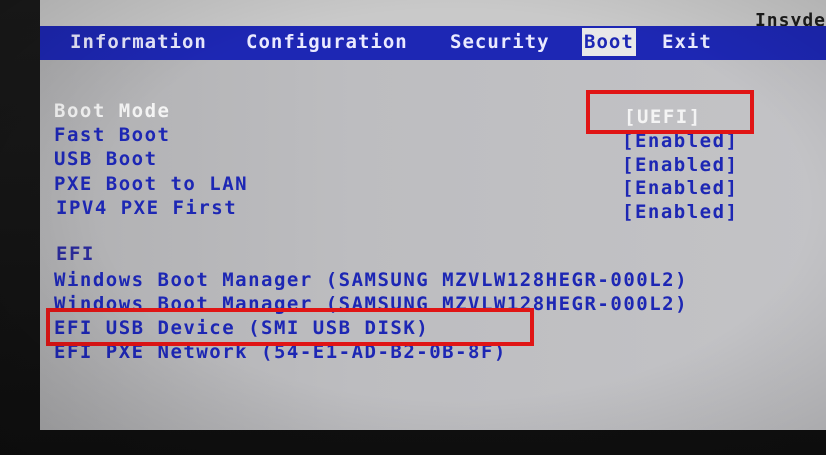  Describe the element at coordinates (151, 184) in the screenshot. I see `setting-label-pxe-boot-to-lan: PXE Boot to LAN` at that location.